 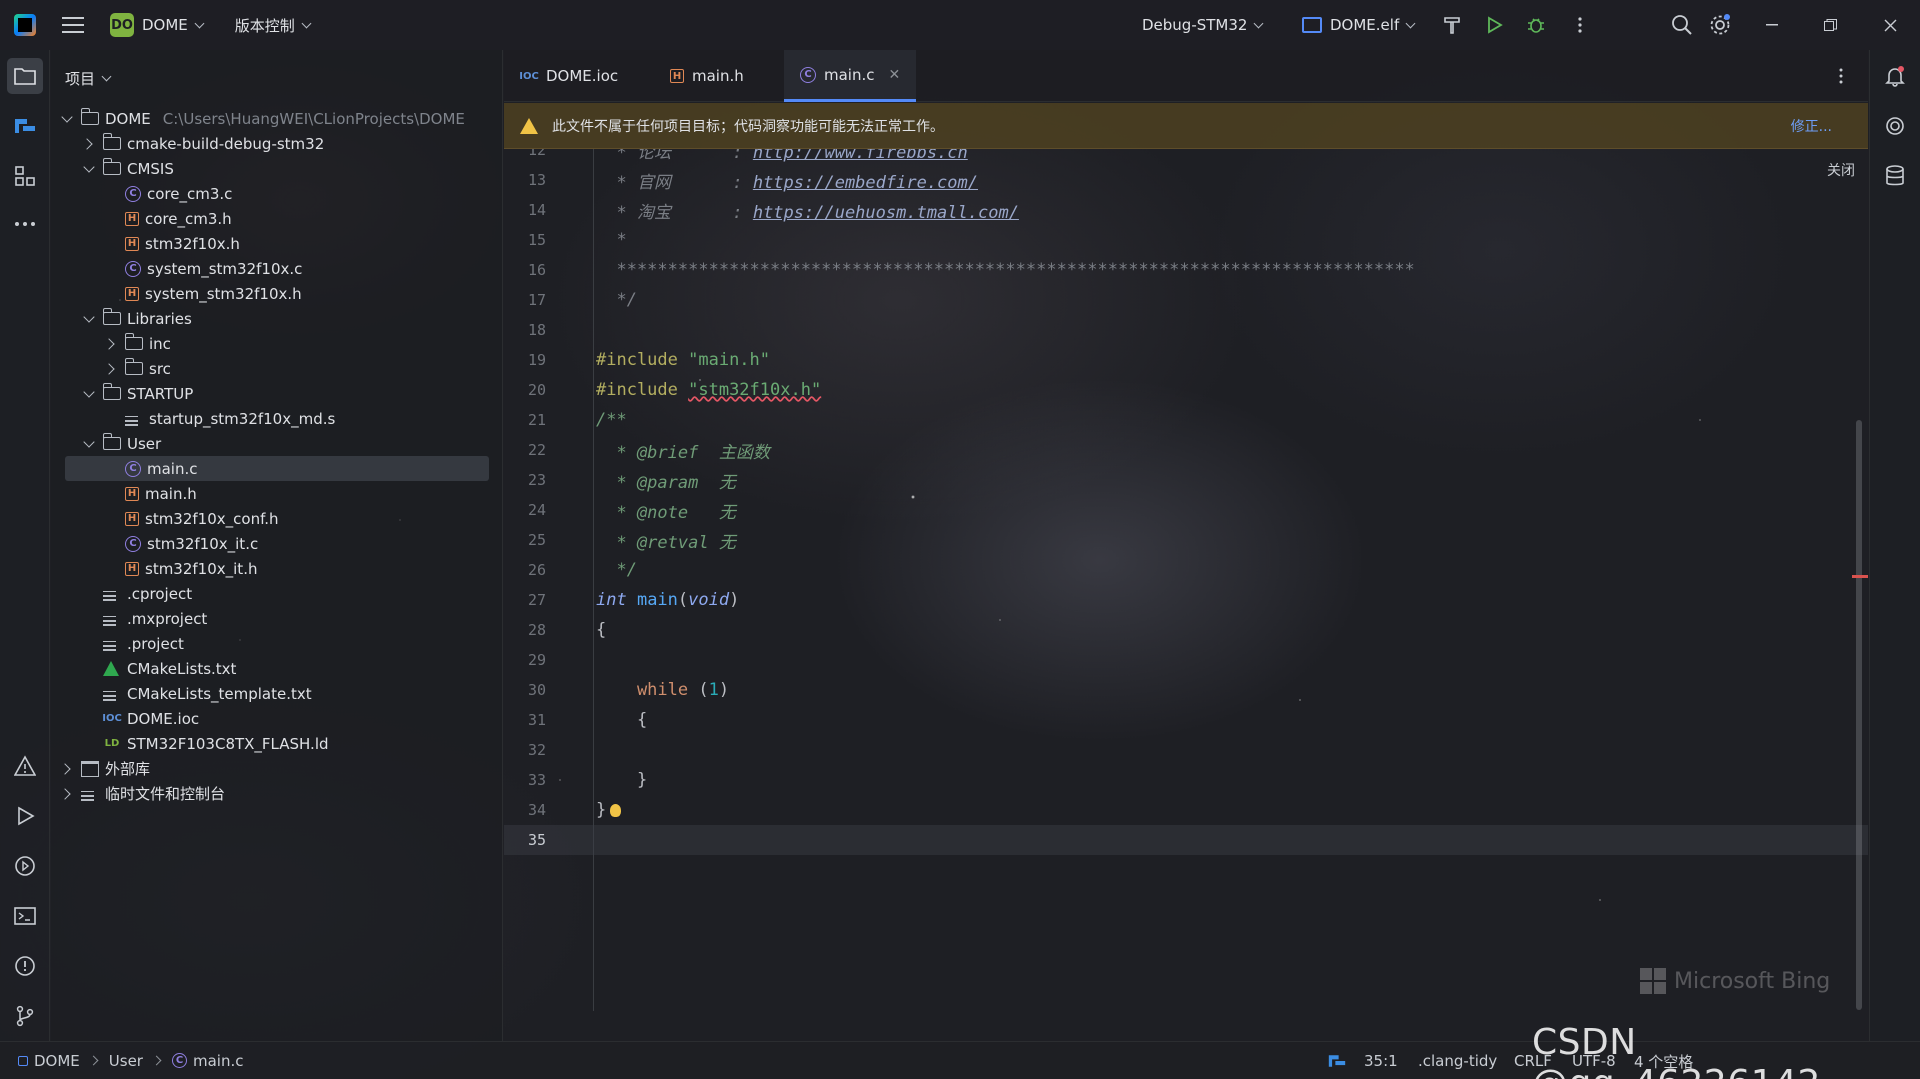 I want to click on code-line: 22 * @brief 主函数, so click(x=1186, y=450).